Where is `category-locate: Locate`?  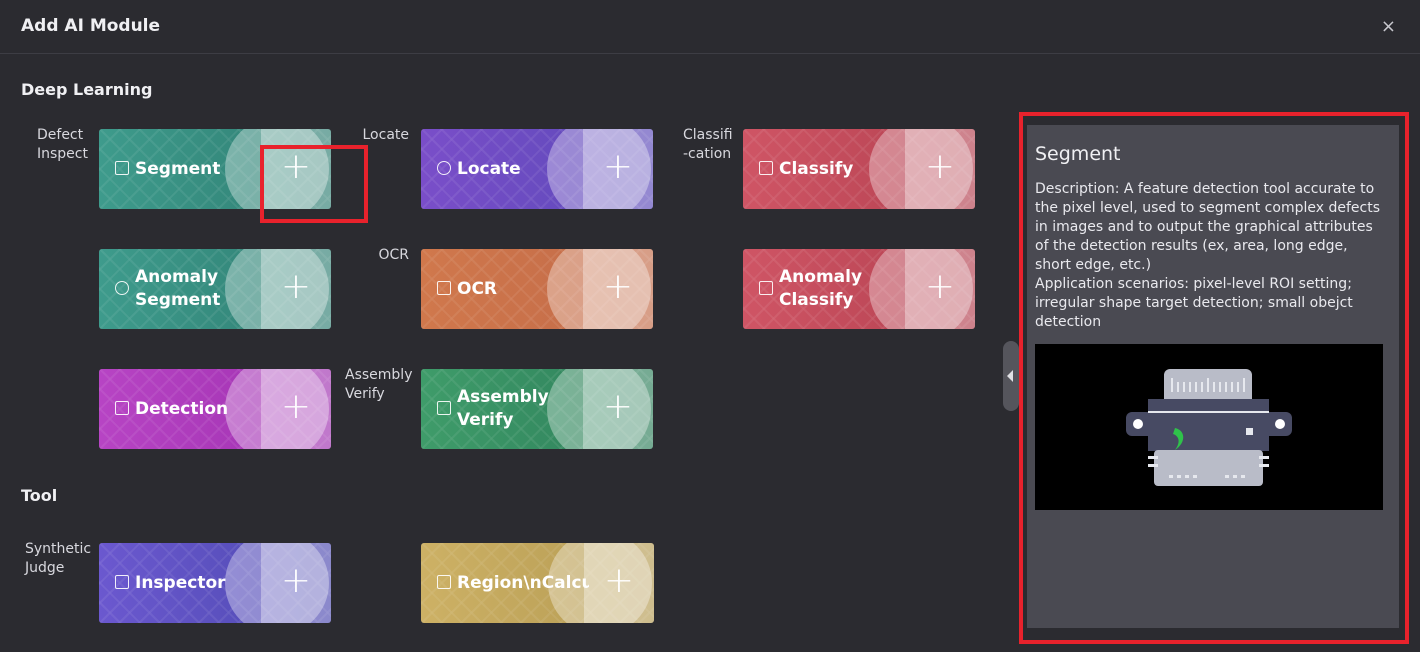
category-locate: Locate is located at coordinates (386, 135).